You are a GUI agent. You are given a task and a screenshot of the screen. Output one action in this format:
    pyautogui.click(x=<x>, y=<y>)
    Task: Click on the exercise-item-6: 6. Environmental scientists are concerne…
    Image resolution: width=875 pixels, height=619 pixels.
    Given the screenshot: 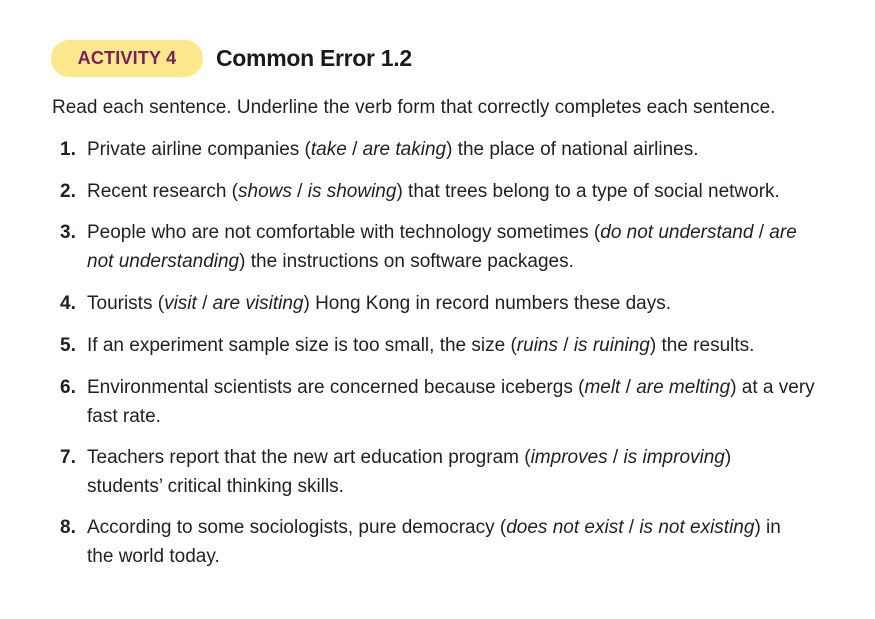 What is the action you would take?
    pyautogui.click(x=440, y=402)
    